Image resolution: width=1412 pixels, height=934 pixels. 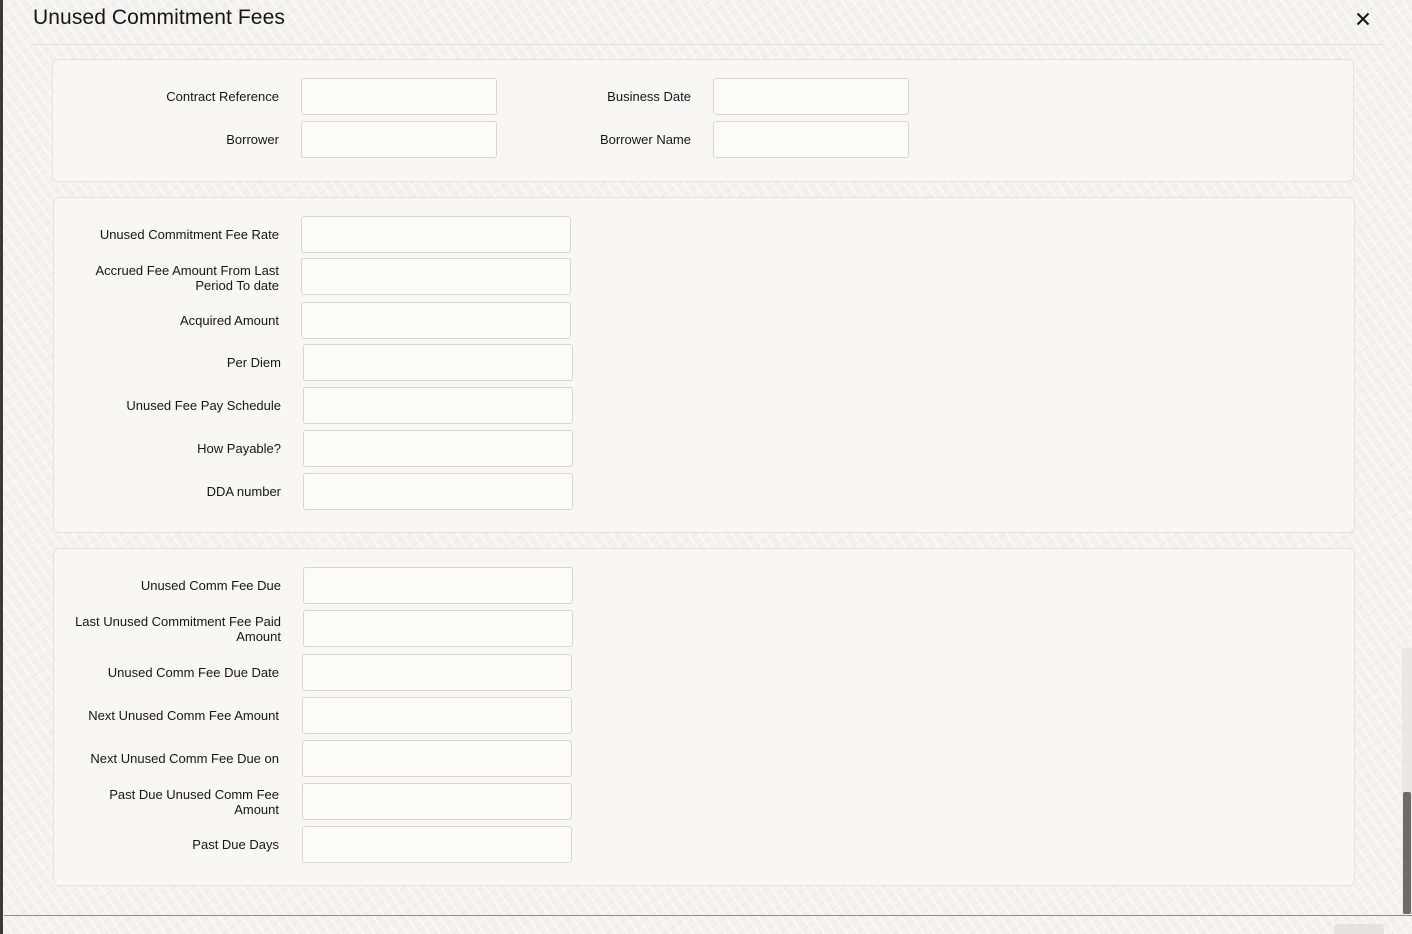 What do you see at coordinates (437, 672) in the screenshot?
I see `unused-comm-fee-due-date-input` at bounding box center [437, 672].